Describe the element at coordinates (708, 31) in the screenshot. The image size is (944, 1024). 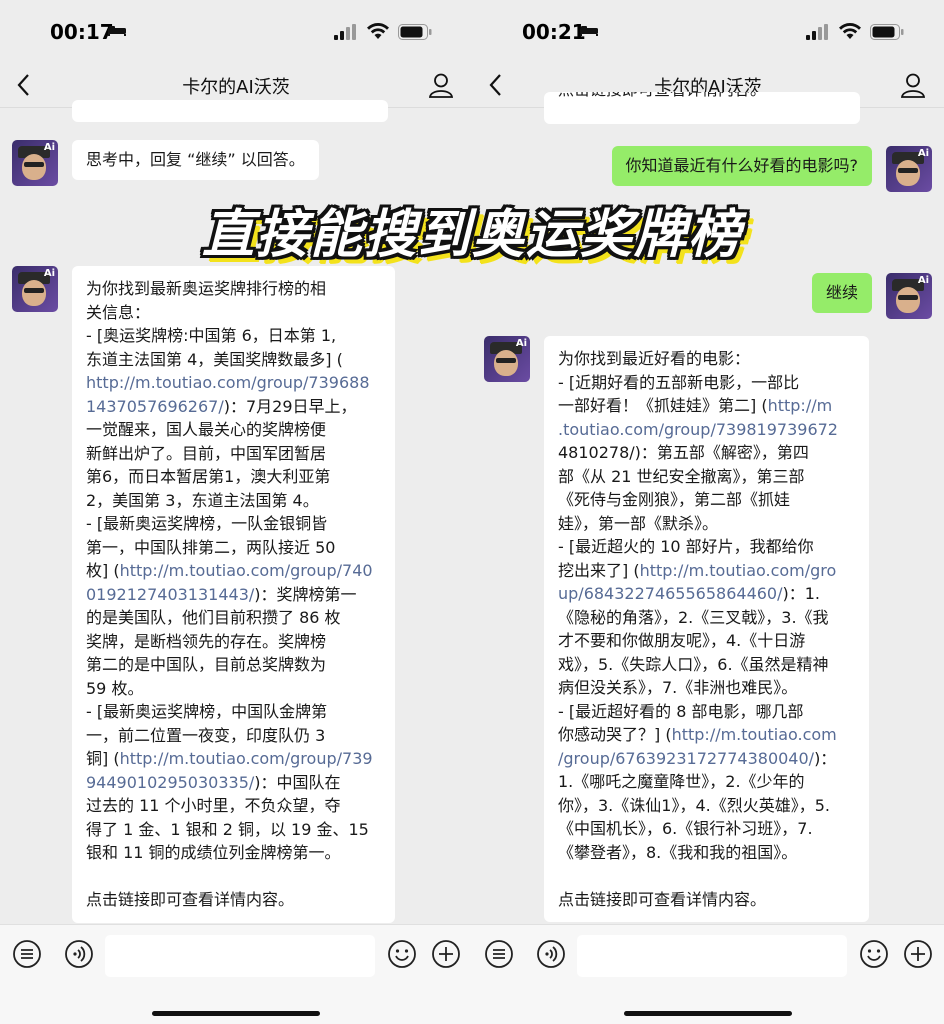
I see `status-bar: 00:21` at that location.